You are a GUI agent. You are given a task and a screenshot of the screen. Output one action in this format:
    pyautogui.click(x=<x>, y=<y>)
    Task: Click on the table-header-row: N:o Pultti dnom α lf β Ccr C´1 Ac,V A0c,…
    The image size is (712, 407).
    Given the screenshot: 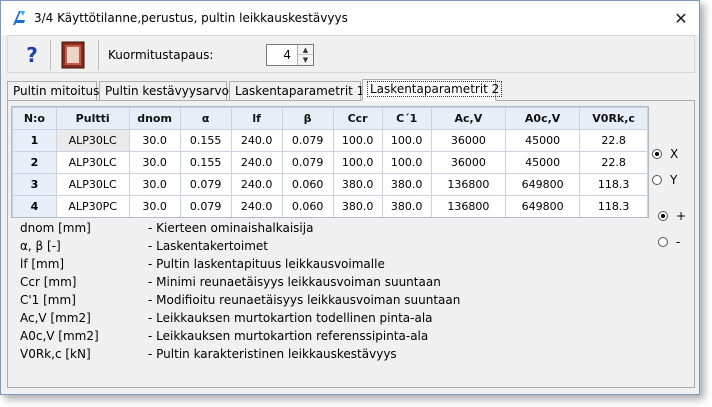 What is the action you would take?
    pyautogui.click(x=330, y=118)
    